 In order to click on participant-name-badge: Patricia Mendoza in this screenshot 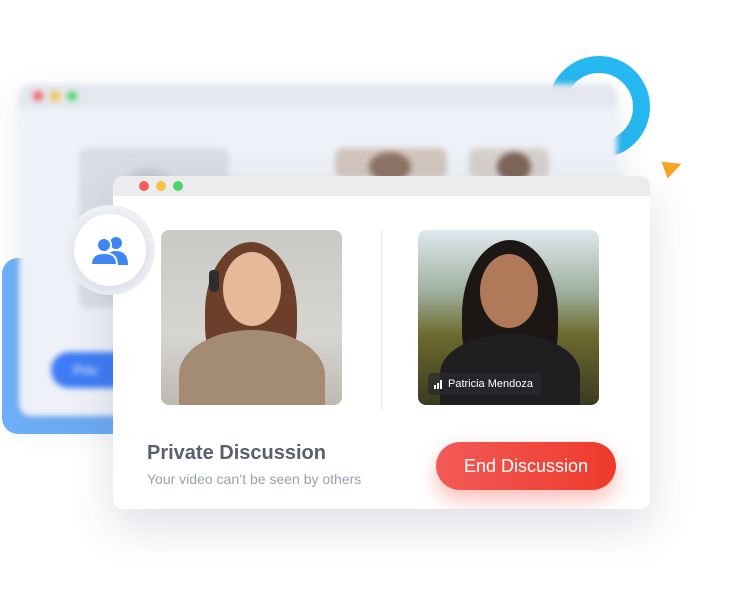, I will do `click(484, 384)`.